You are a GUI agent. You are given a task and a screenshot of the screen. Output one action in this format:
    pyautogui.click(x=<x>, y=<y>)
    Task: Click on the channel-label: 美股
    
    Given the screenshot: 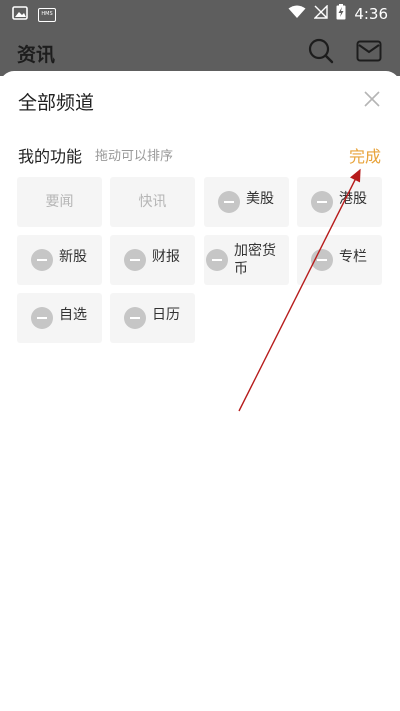 What is the action you would take?
    pyautogui.click(x=260, y=199)
    